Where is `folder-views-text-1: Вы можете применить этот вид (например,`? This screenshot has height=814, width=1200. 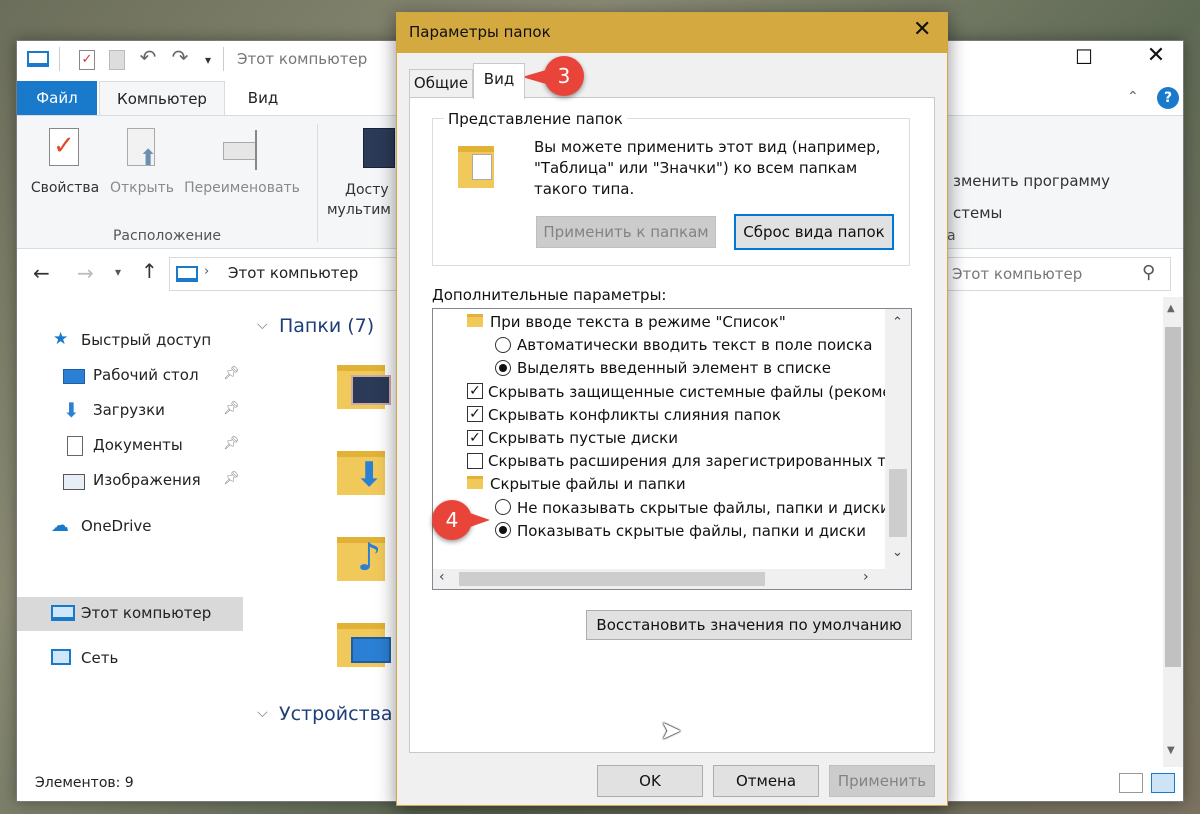
folder-views-text-1: Вы можете применить этот вид (например, is located at coordinates (707, 147).